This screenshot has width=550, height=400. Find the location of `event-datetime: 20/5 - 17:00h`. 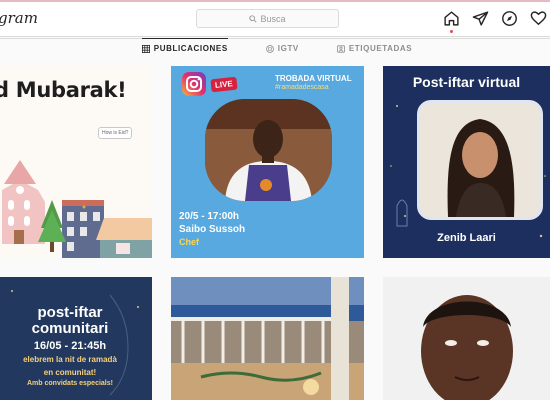

event-datetime: 20/5 - 17:00h is located at coordinates (209, 216).